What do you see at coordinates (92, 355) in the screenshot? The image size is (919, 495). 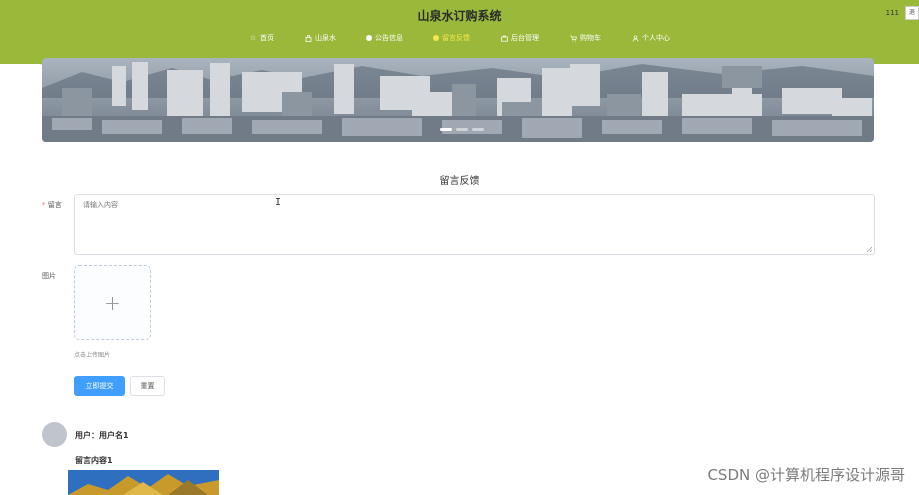 I see `upload-tip: 点击上传图片` at bounding box center [92, 355].